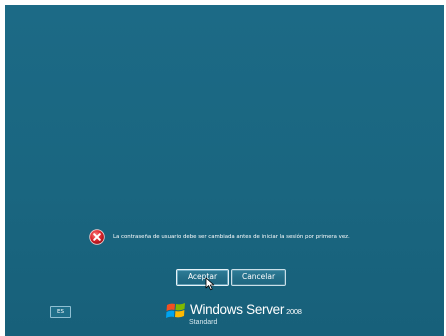 The image size is (446, 336). I want to click on mouse-pointer-icon, so click(210, 284).